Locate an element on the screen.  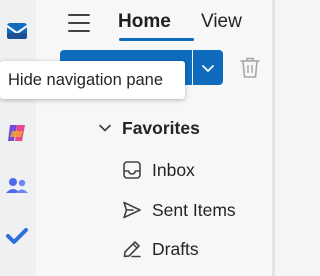
tooltip: Hide navigation pane is located at coordinates (92, 80).